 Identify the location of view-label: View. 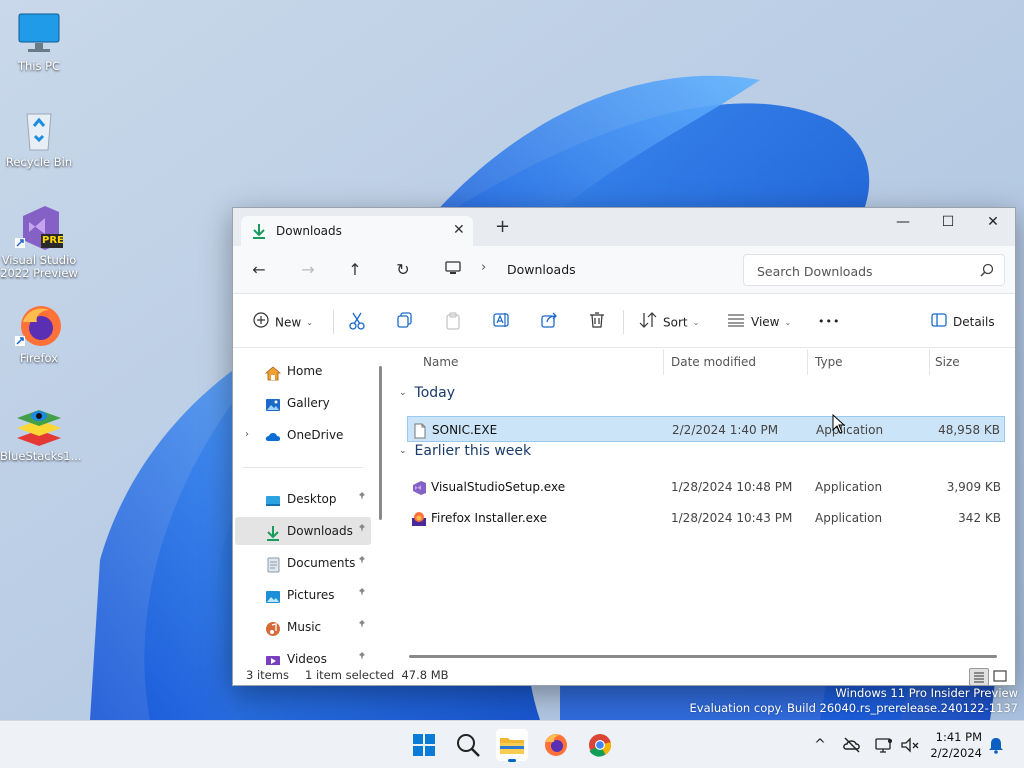
(765, 322).